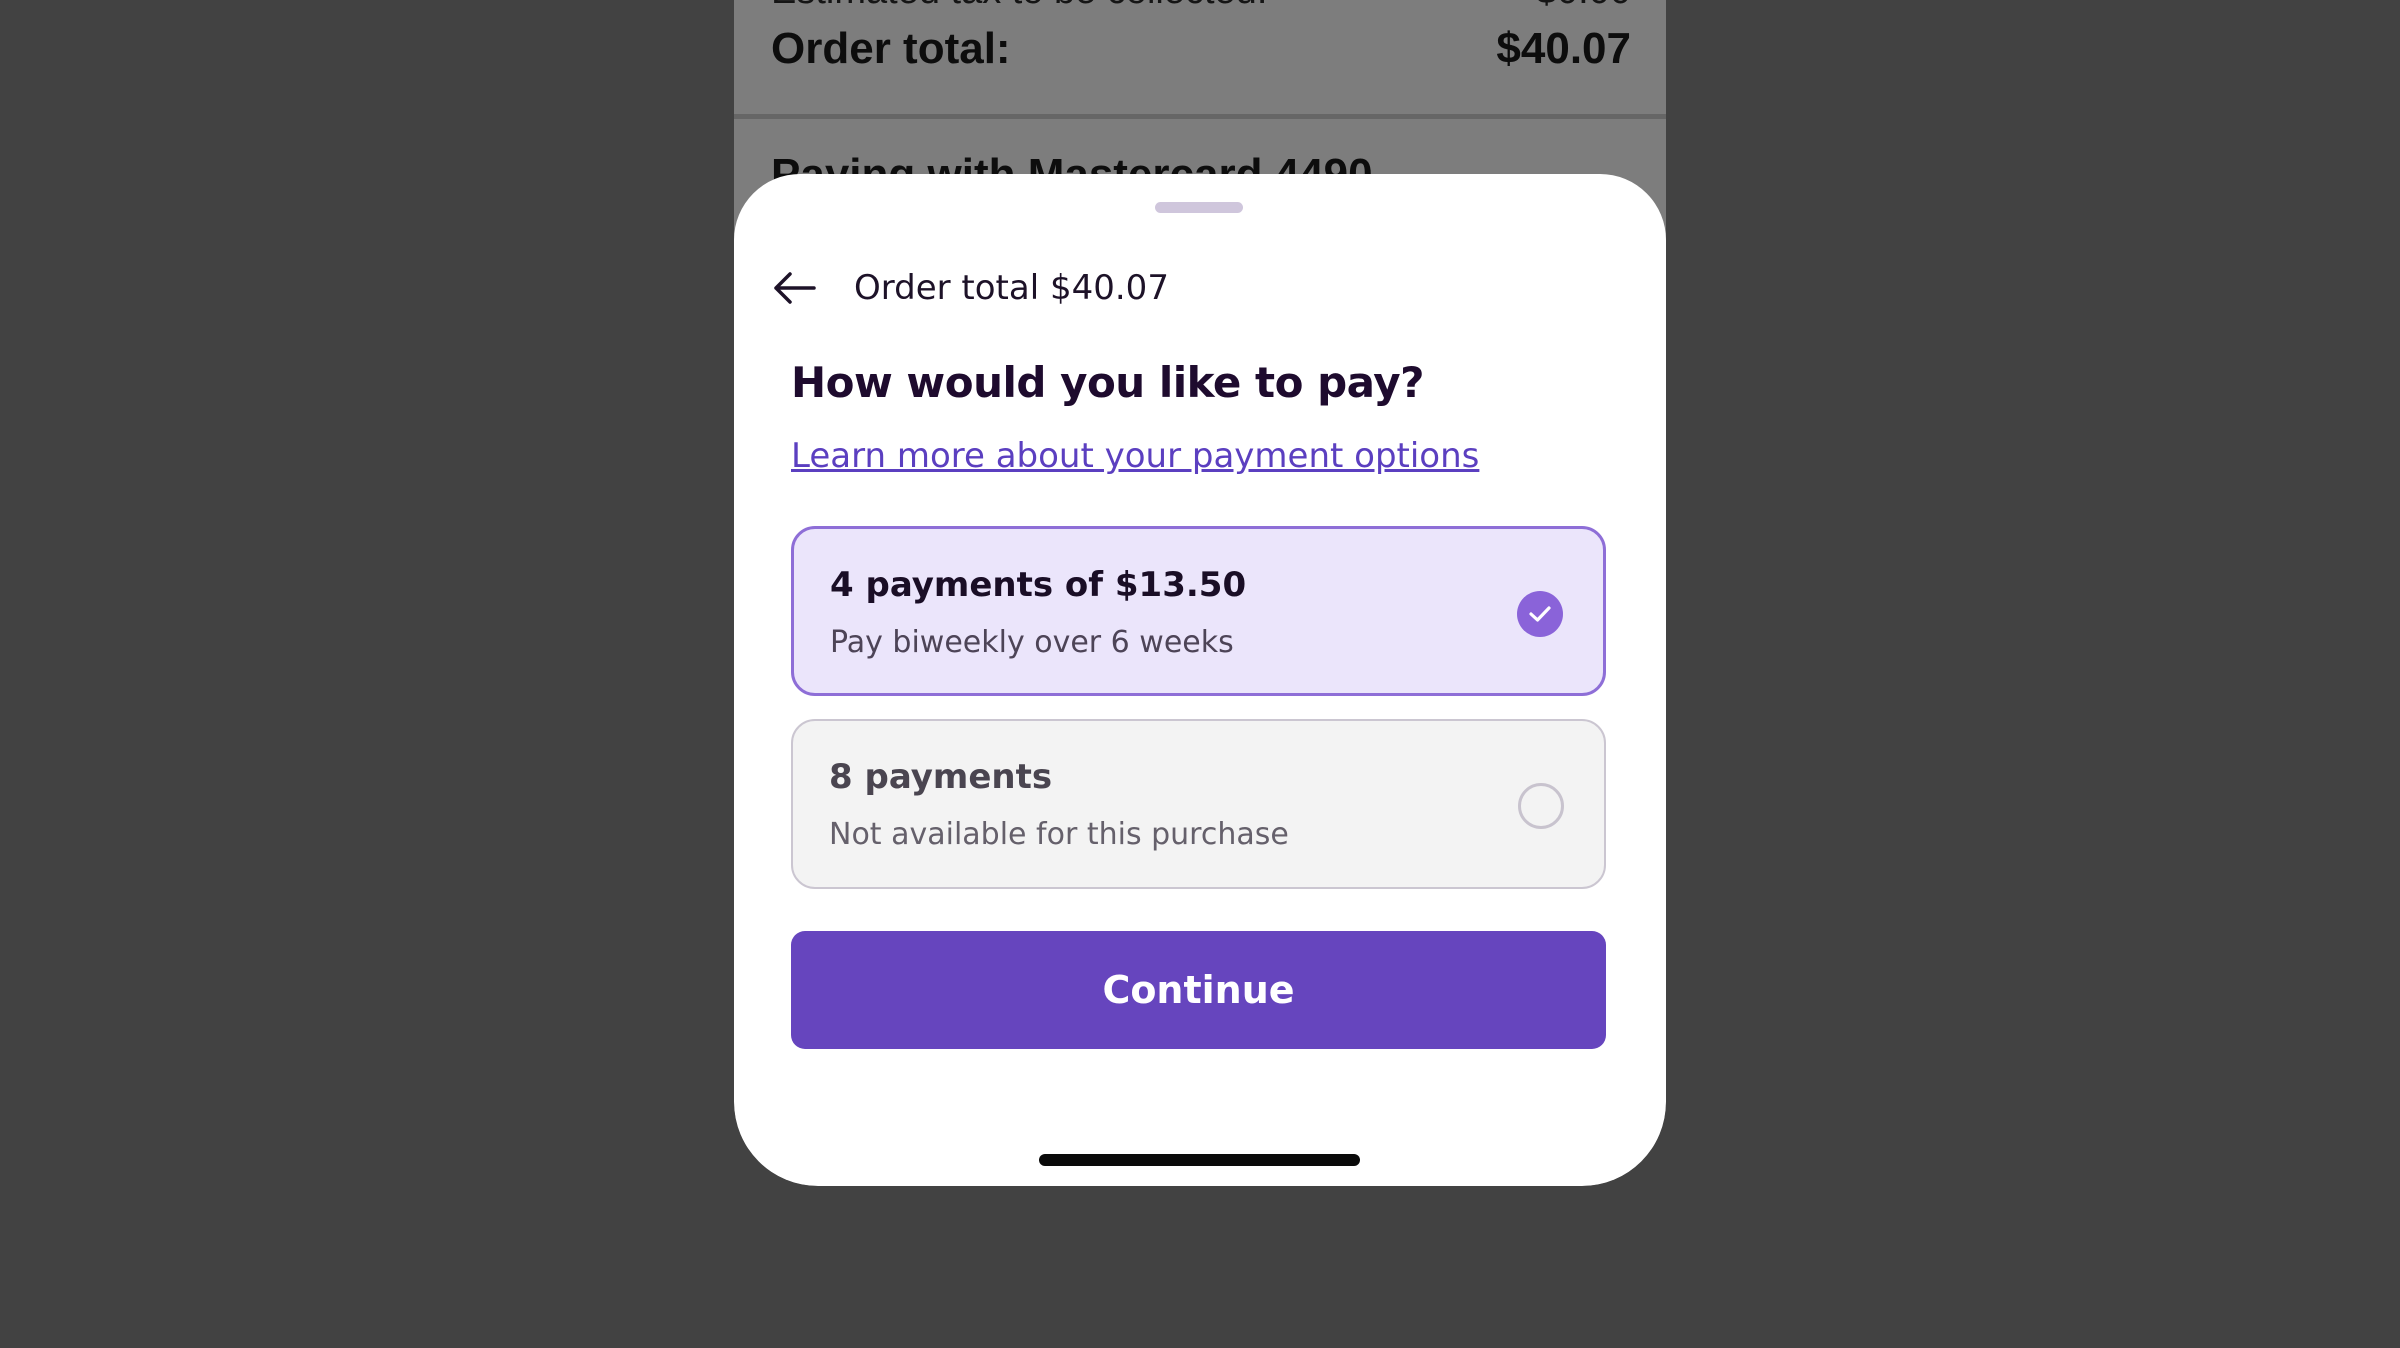  I want to click on order-total-title: Order total $40.07, so click(1011, 288).